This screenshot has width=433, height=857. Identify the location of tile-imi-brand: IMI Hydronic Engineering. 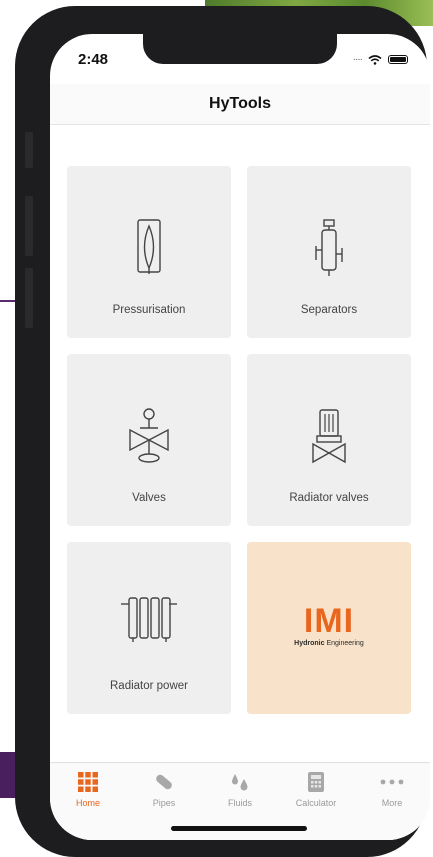
(329, 628).